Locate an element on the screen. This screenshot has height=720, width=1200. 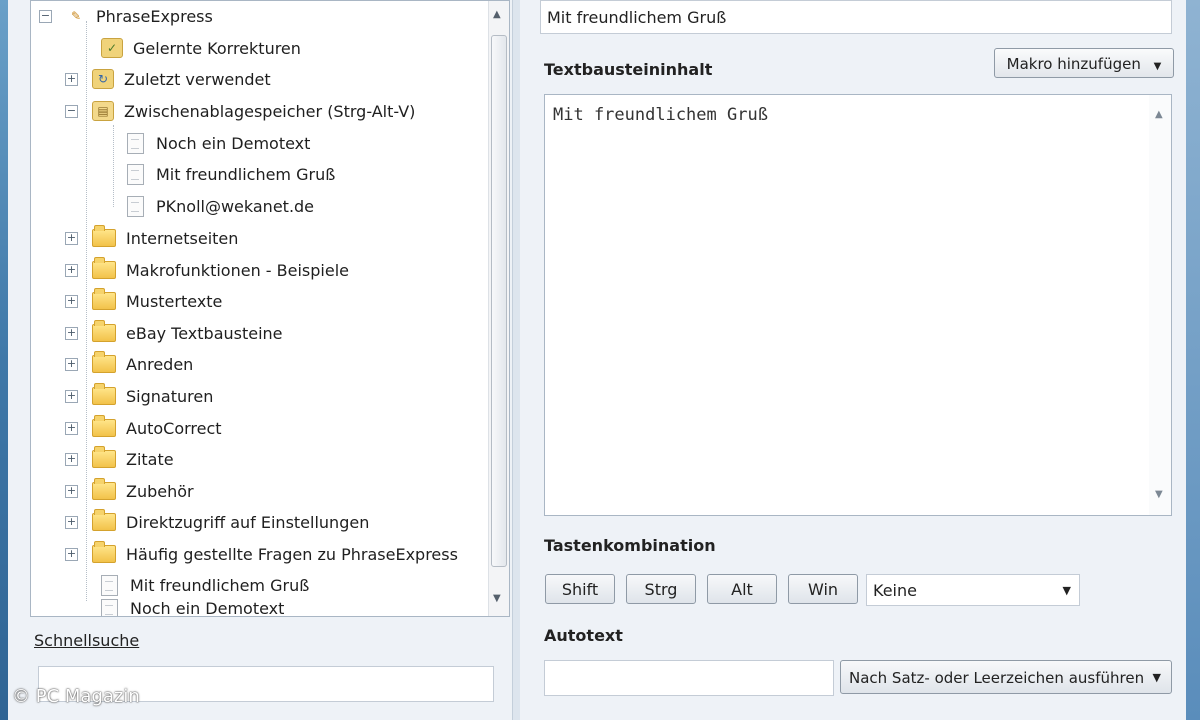
autotext-label: Autotext is located at coordinates (583, 635).